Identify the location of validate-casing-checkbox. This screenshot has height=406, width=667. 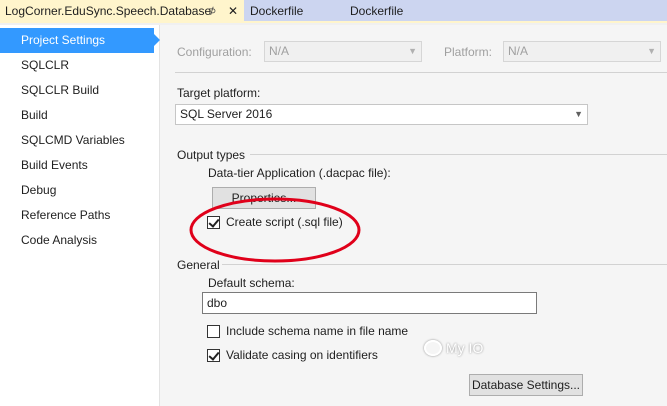
(213, 355).